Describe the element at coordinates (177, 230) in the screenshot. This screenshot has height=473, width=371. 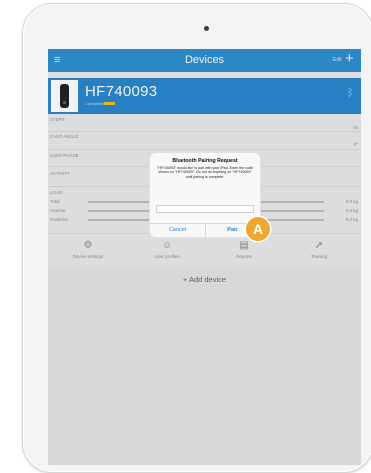
I see `cancel-button: Cancel` at that location.